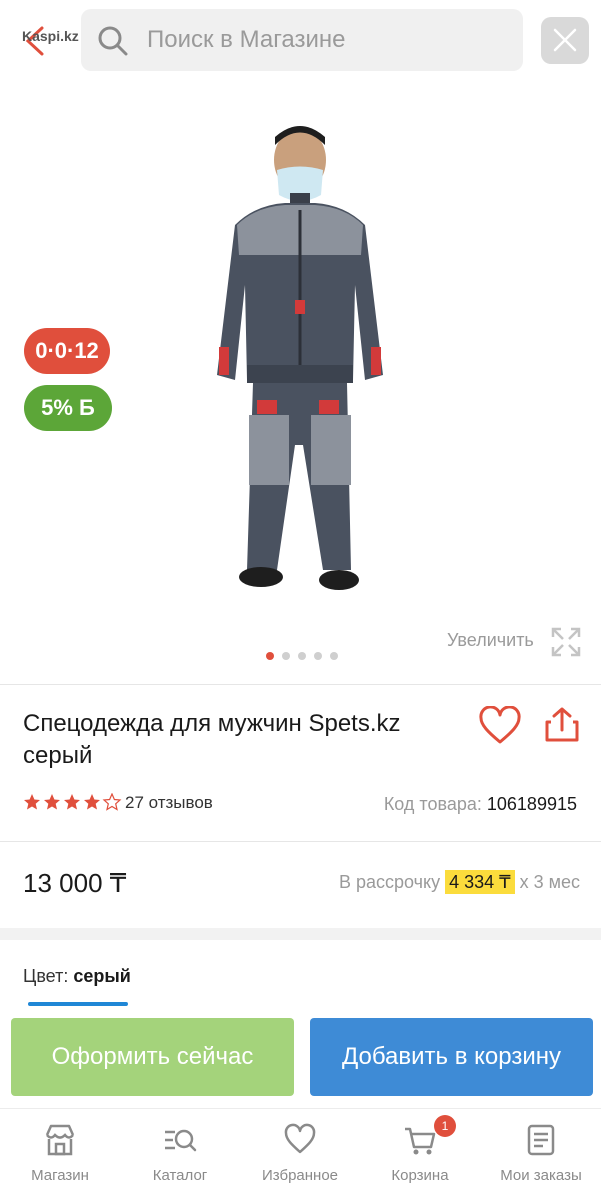 This screenshot has height=1200, width=601. I want to click on catalog-icon, so click(181, 1140).